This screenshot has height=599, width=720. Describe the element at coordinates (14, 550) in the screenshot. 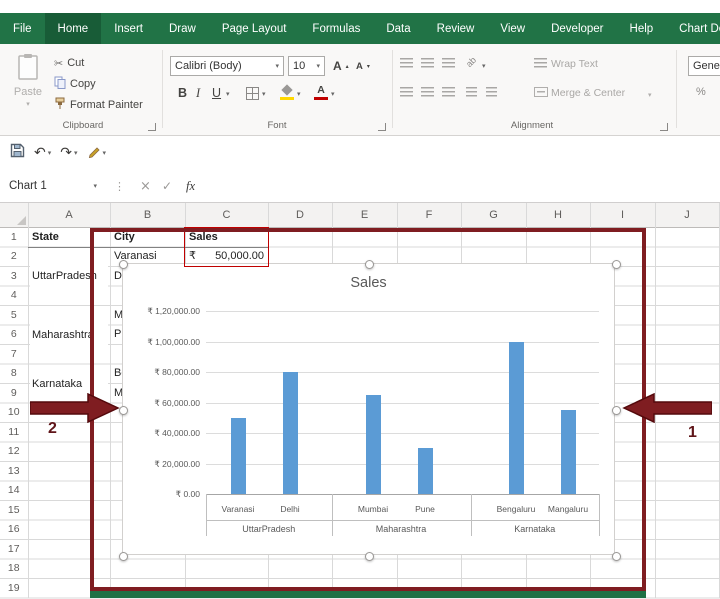

I see `row-header-17: 17` at that location.